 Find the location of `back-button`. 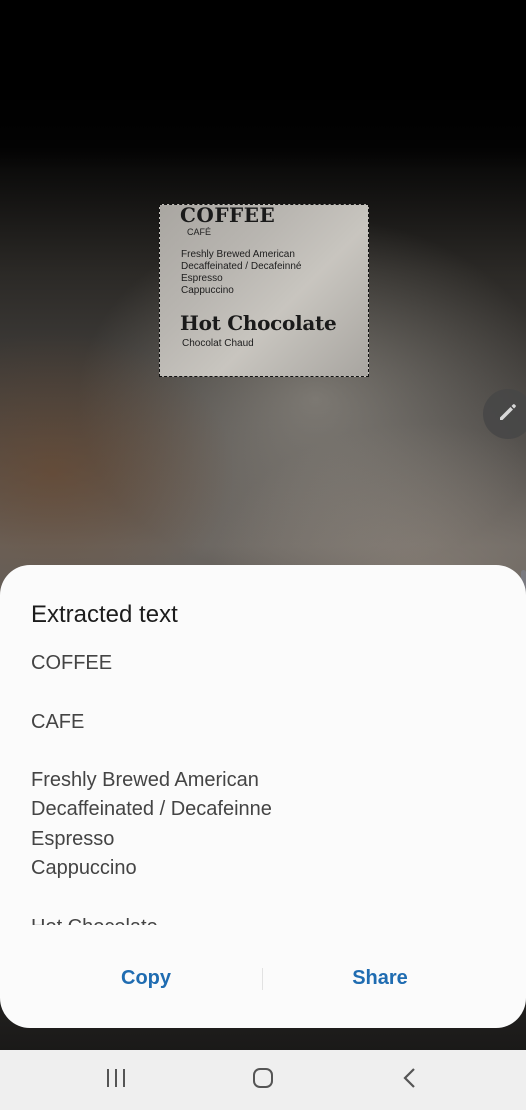

back-button is located at coordinates (410, 1080).